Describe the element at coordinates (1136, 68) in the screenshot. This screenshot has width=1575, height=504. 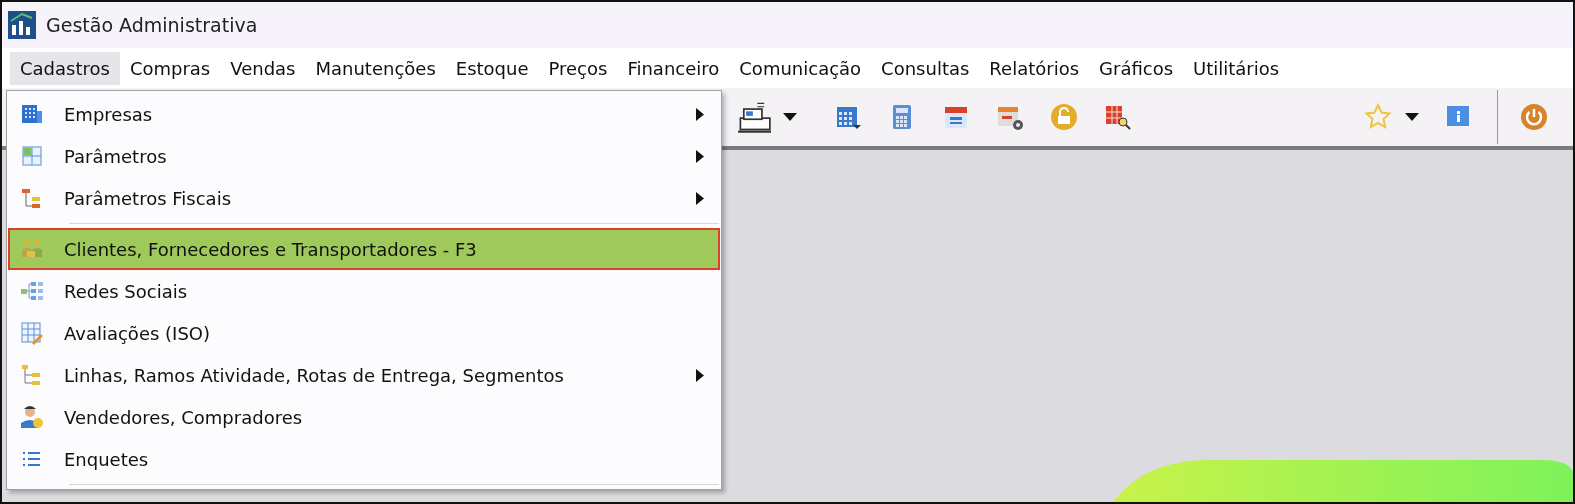
I see `menu-item: Gráficos` at that location.